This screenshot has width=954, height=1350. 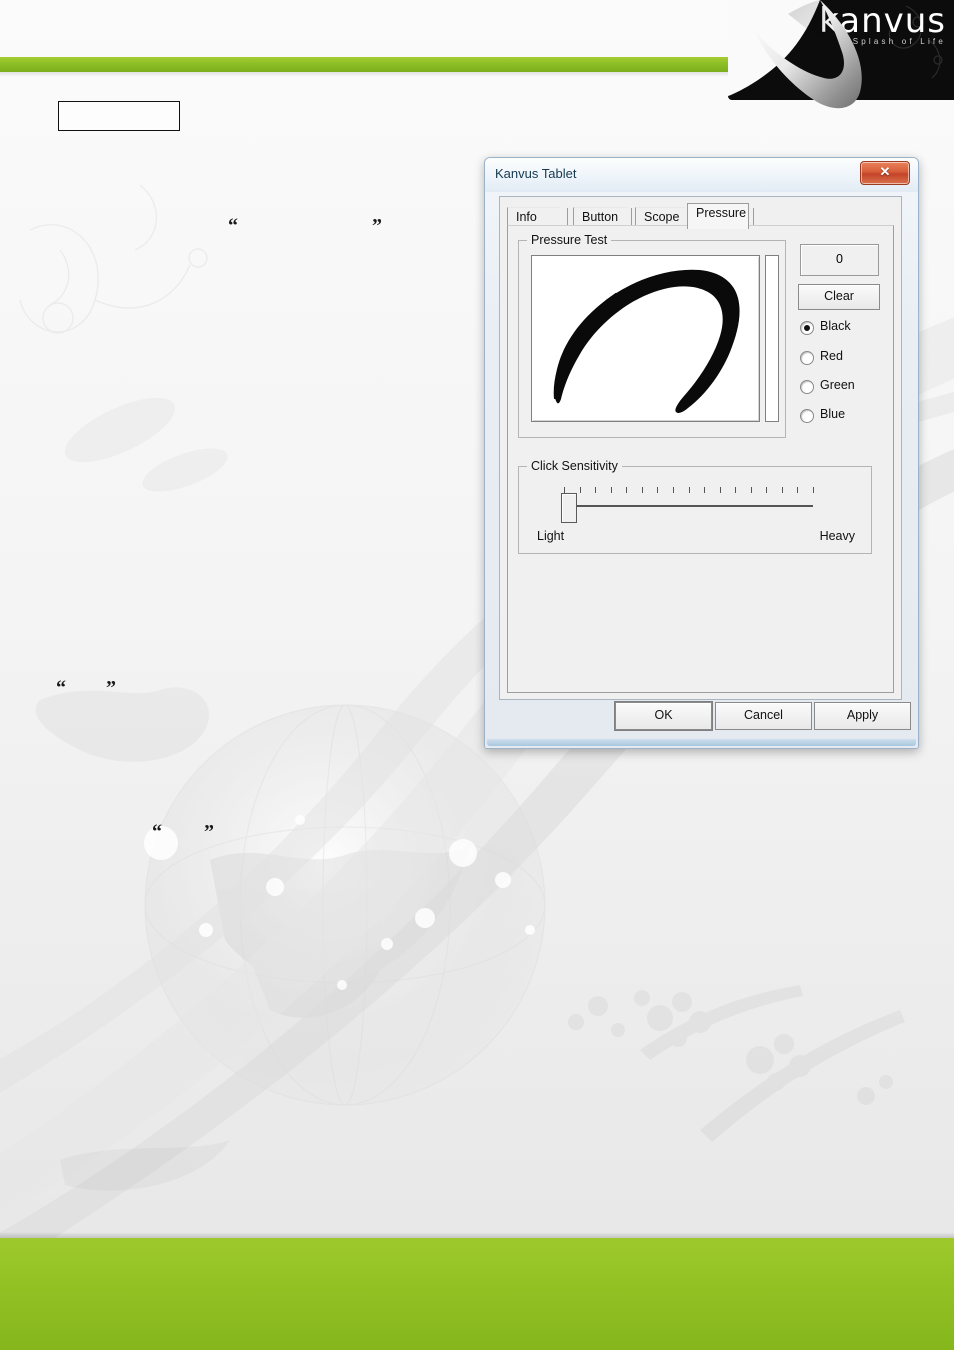 I want to click on color-radio-black-label: Black, so click(x=835, y=326).